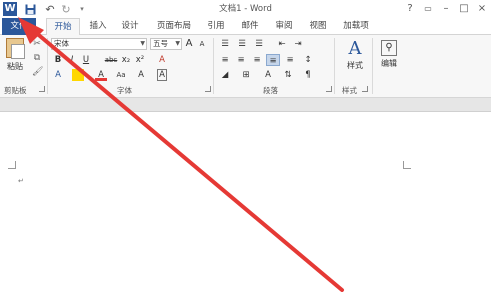  Describe the element at coordinates (58, 60) in the screenshot. I see `bold-button: B` at that location.